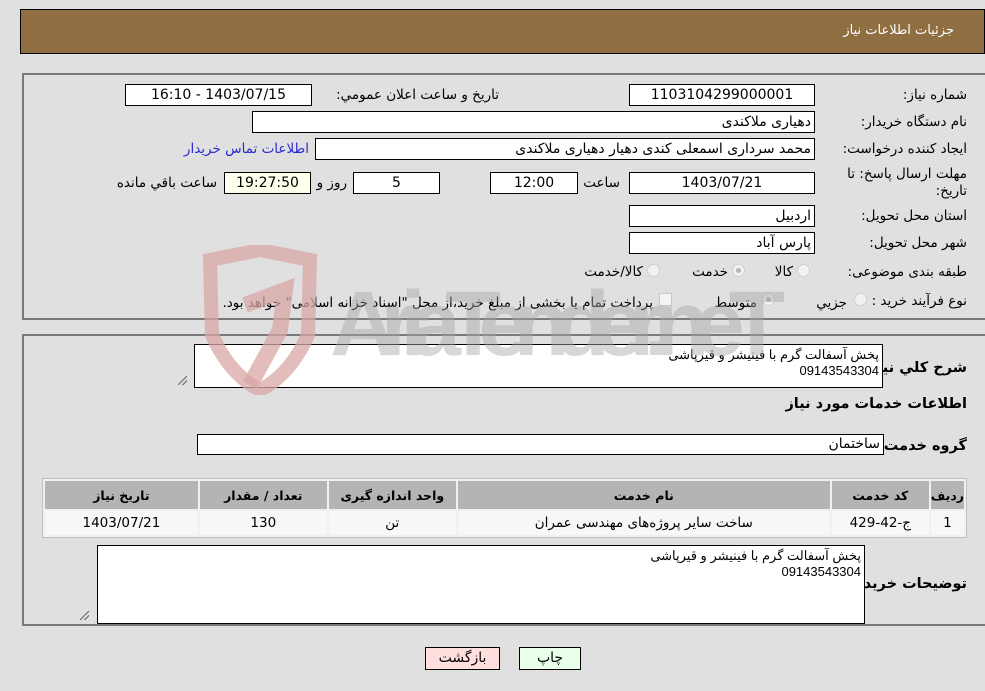  I want to click on requester-label: ایجاد کننده درخواست:, so click(904, 149).